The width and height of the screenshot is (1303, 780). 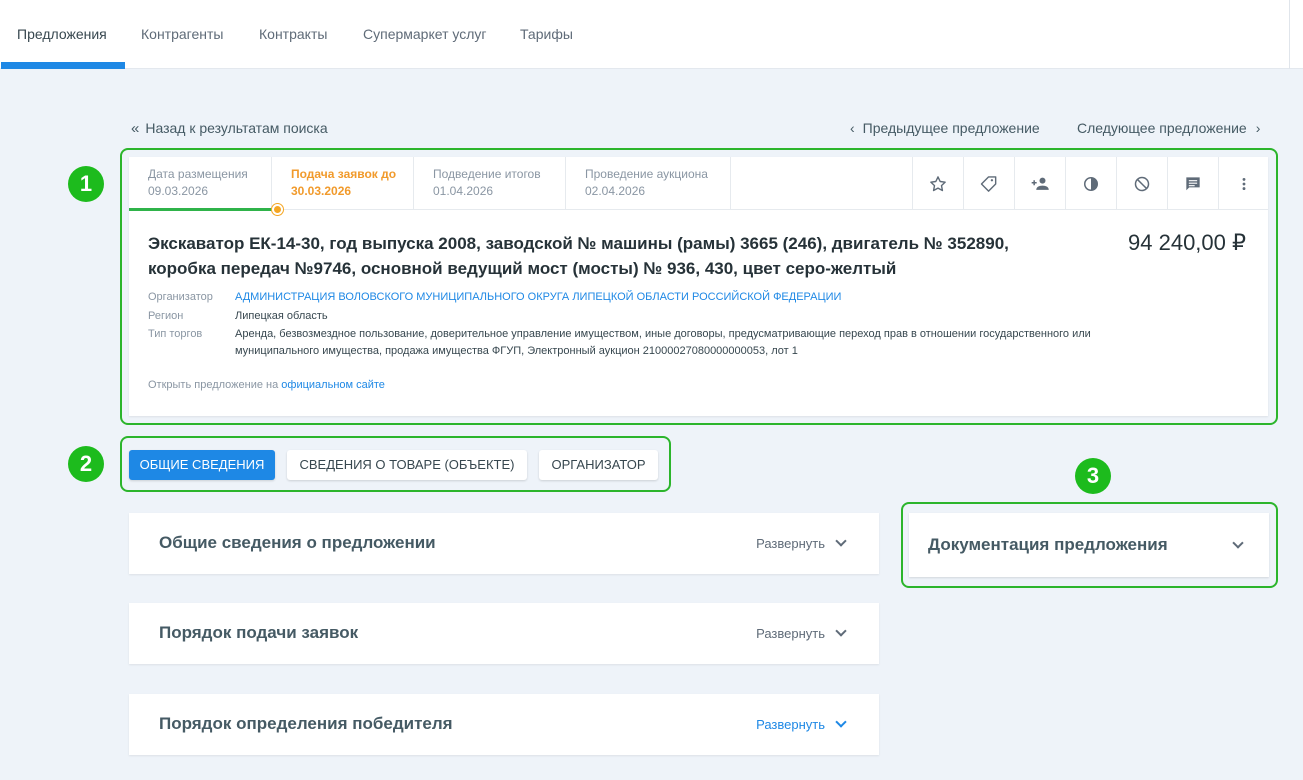 What do you see at coordinates (1162, 128) in the screenshot?
I see `next-link-label: Следующее предложение` at bounding box center [1162, 128].